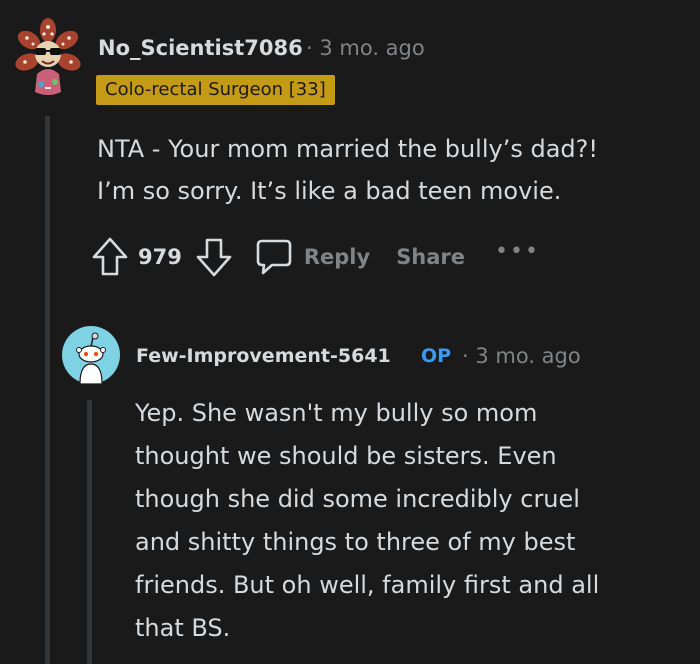 The width and height of the screenshot is (700, 664). What do you see at coordinates (215, 90) in the screenshot?
I see `user-flair: Colo-rectal Surgeon [33]` at bounding box center [215, 90].